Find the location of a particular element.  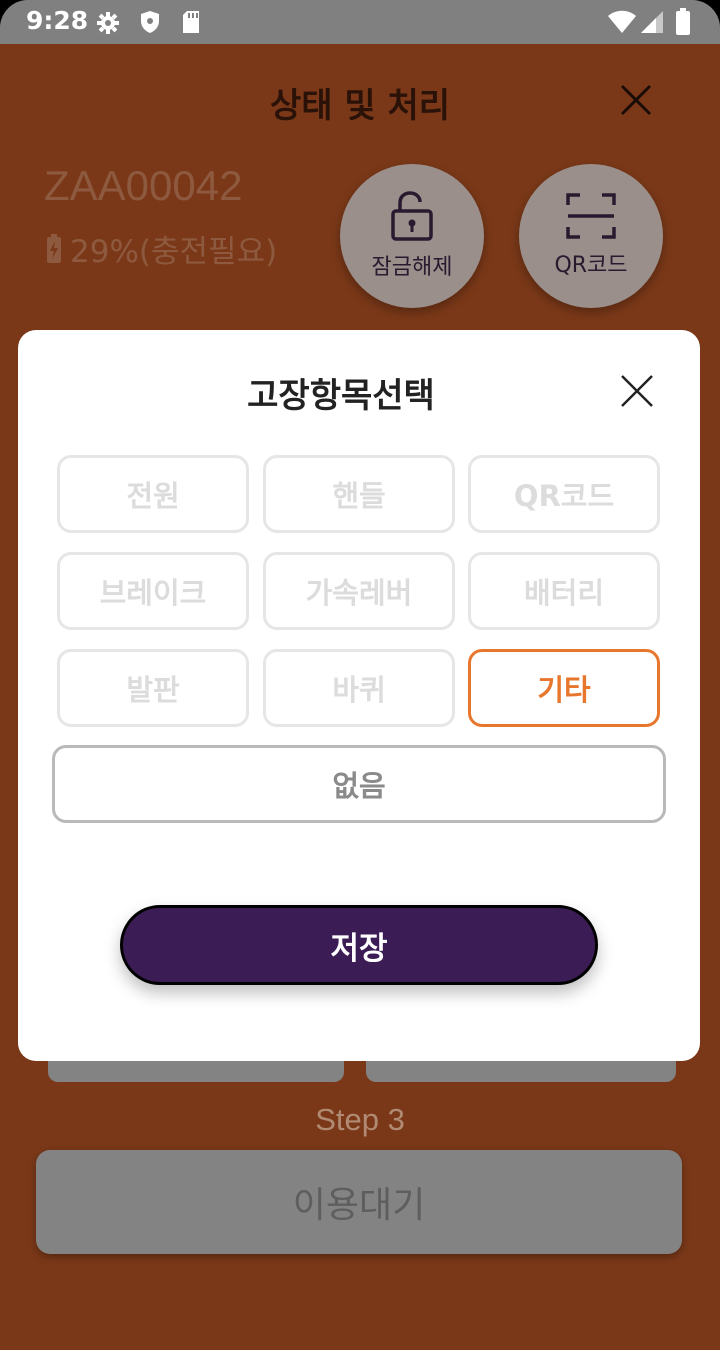

option-handle: 핸들 is located at coordinates (359, 494).